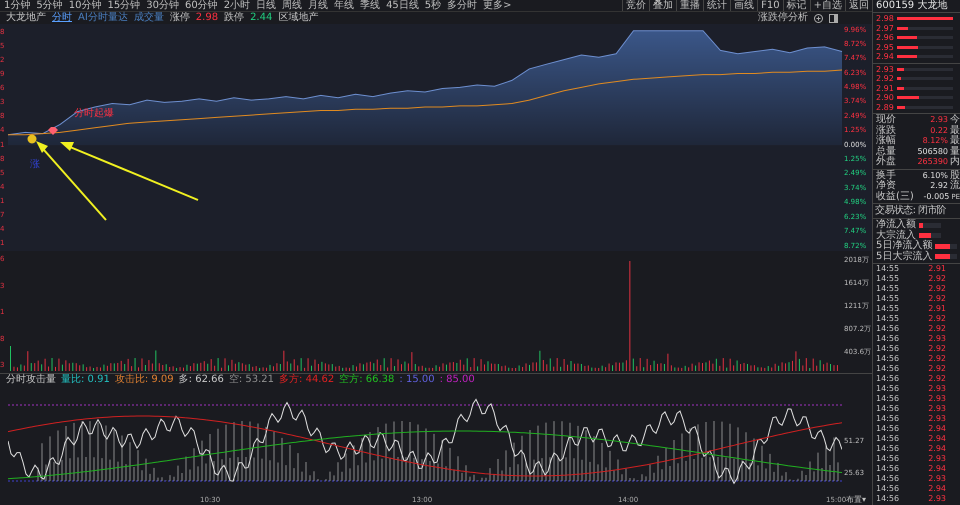 The width and height of the screenshot is (960, 505). I want to click on period-tab: 60分钟, so click(201, 5).